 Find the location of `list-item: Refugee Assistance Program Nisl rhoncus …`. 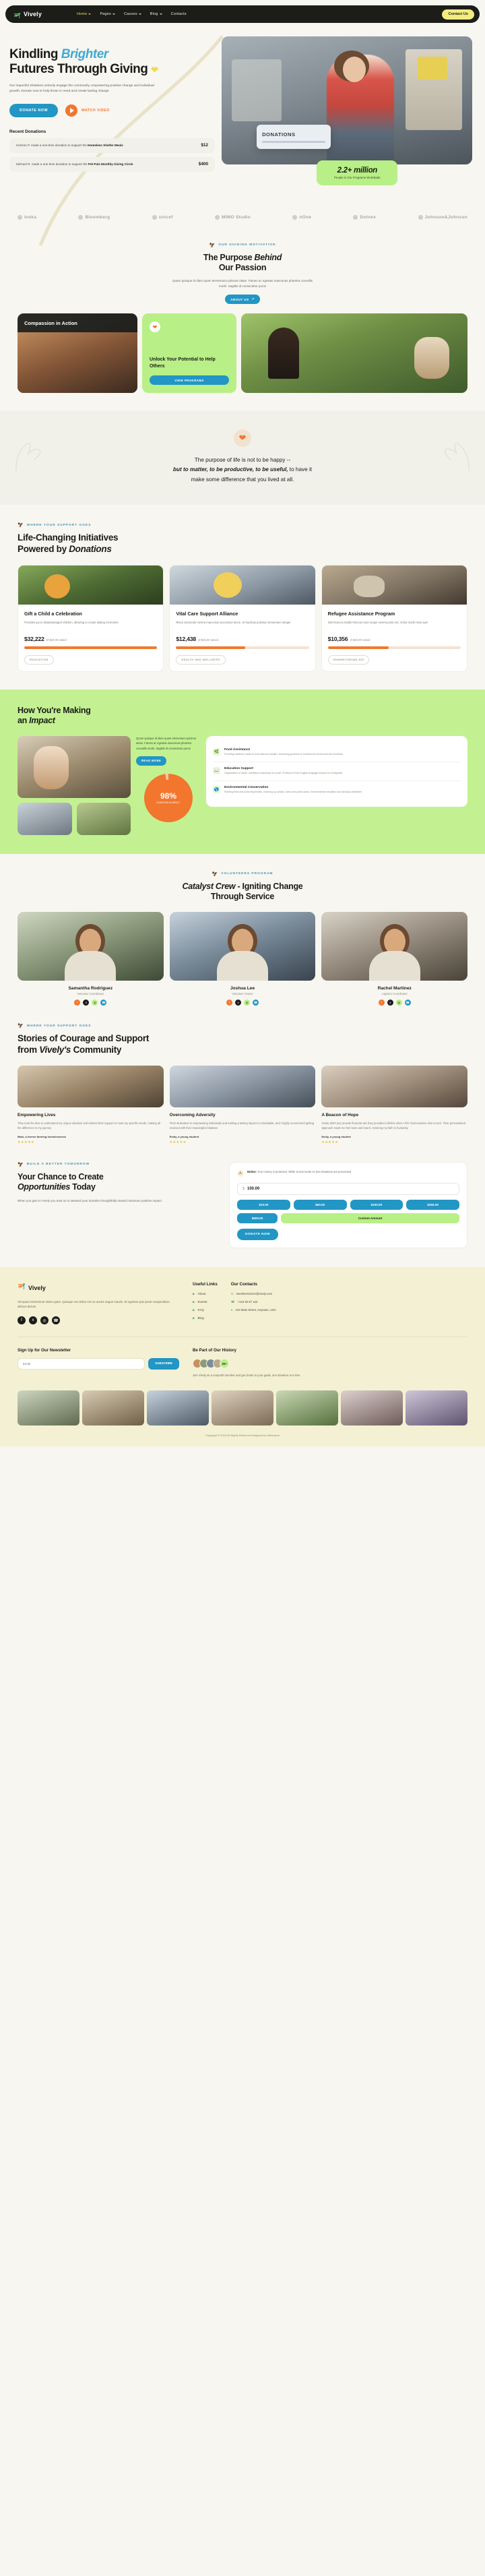

list-item: Refugee Assistance Program Nisl rhoncus … is located at coordinates (394, 618).